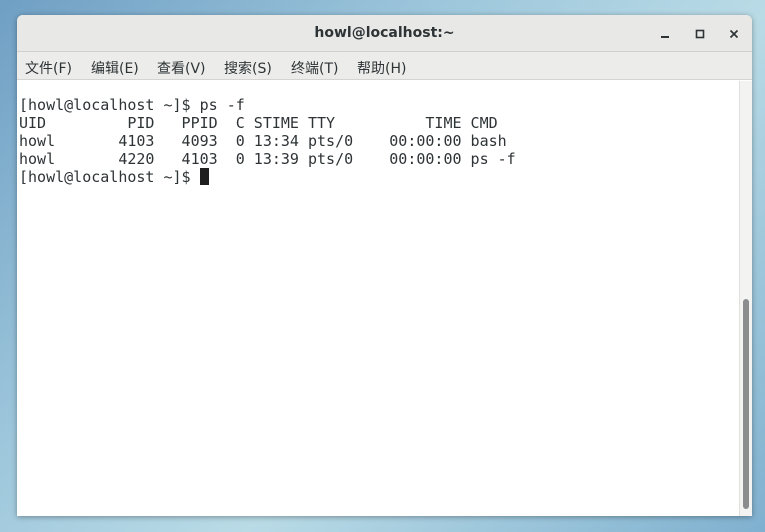  I want to click on menu-terminal: 终端(T), so click(314, 68).